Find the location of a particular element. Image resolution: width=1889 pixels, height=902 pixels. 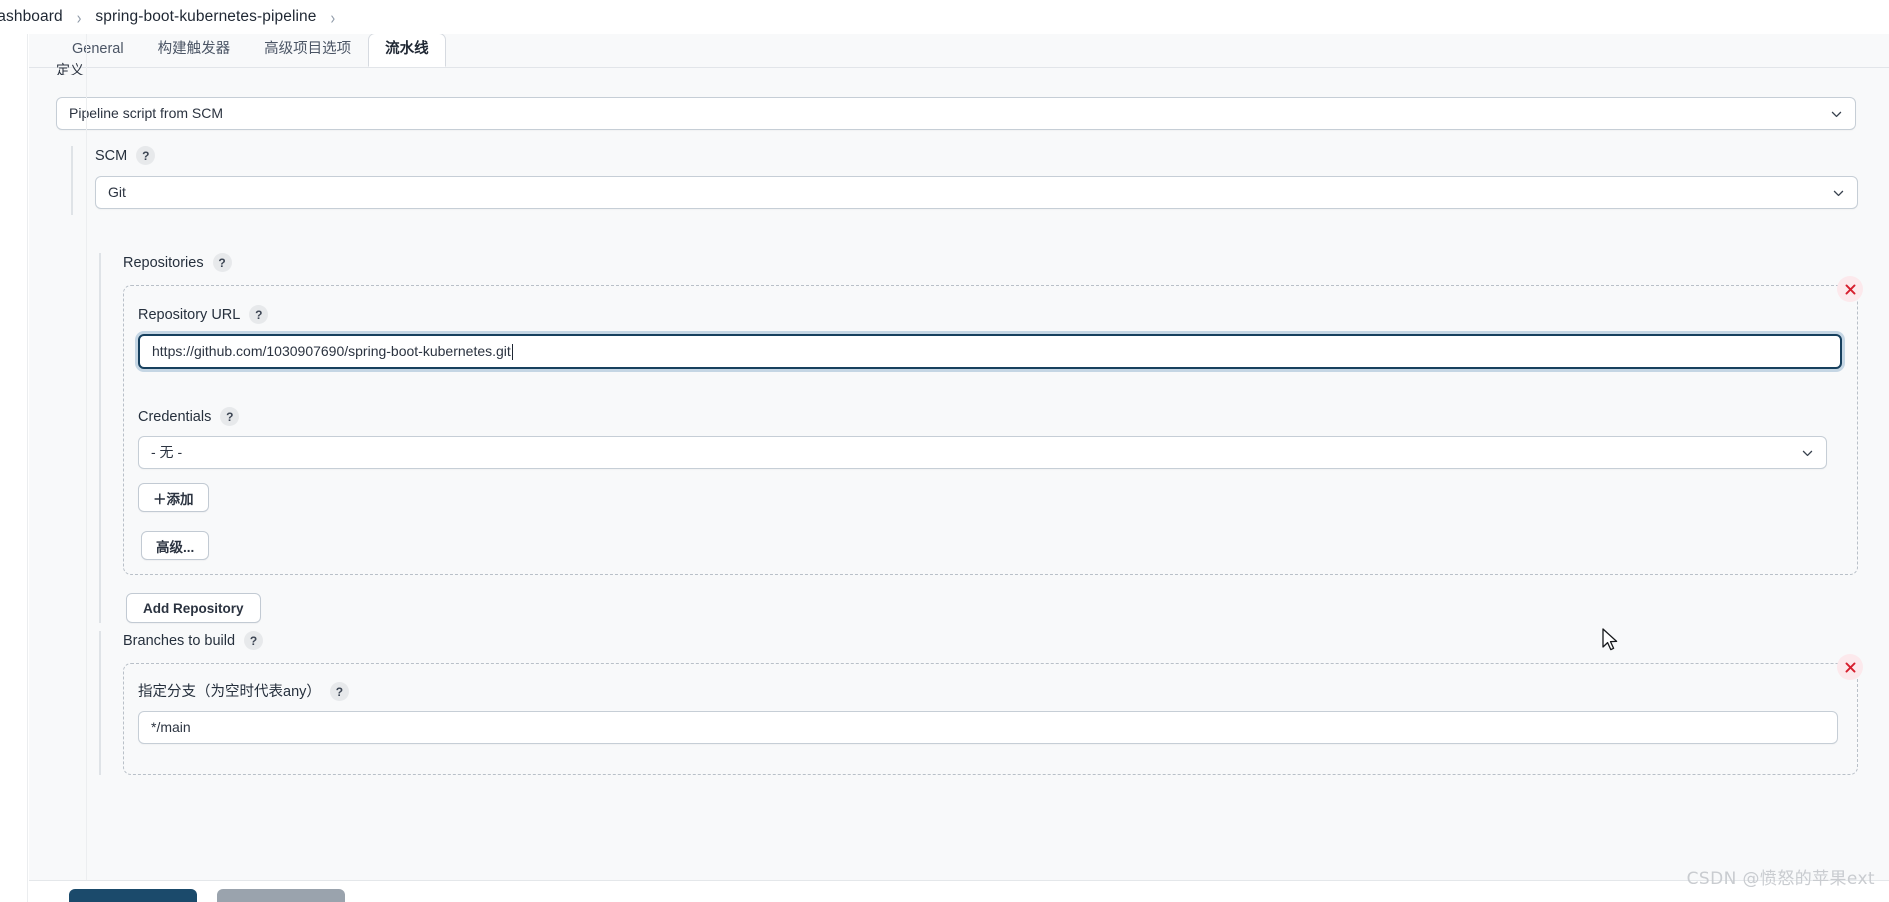

add-repository-button: Add Repository is located at coordinates (193, 608).